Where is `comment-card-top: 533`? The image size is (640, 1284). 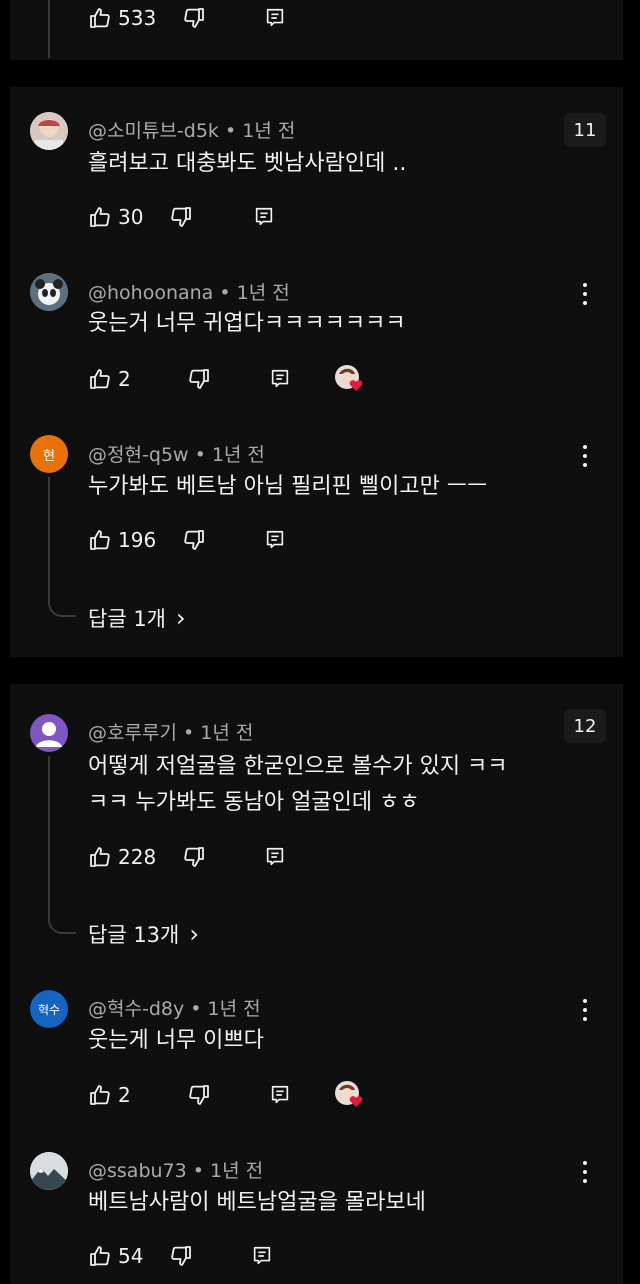
comment-card-top: 533 is located at coordinates (316, 30).